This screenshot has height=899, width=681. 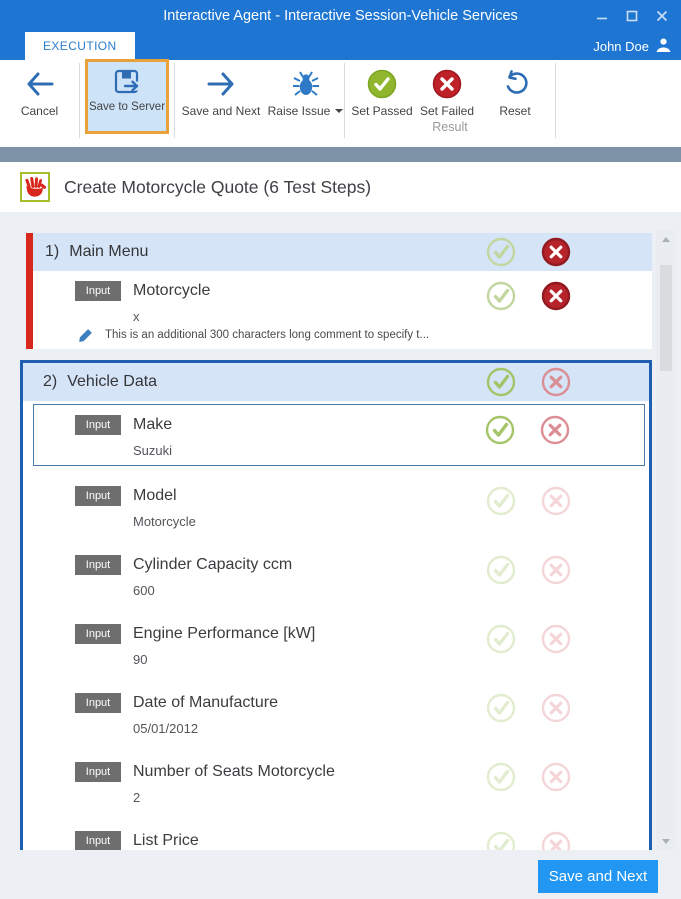 What do you see at coordinates (153, 450) in the screenshot?
I see `input-value: Suzuki` at bounding box center [153, 450].